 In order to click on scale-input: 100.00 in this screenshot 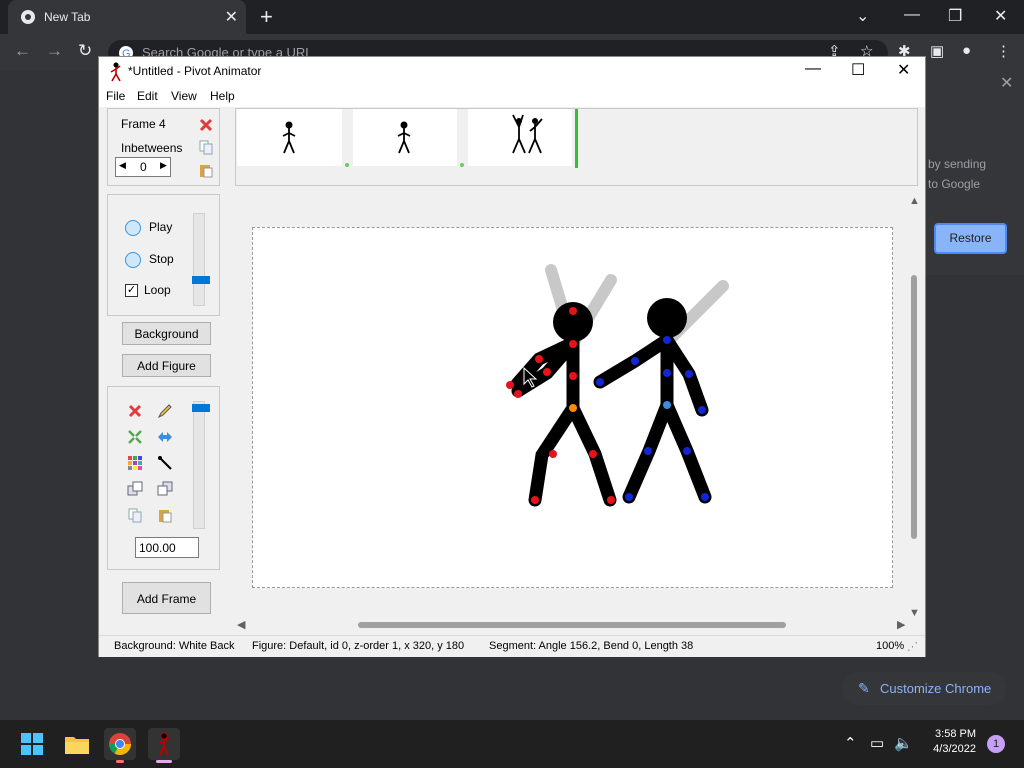, I will do `click(167, 547)`.